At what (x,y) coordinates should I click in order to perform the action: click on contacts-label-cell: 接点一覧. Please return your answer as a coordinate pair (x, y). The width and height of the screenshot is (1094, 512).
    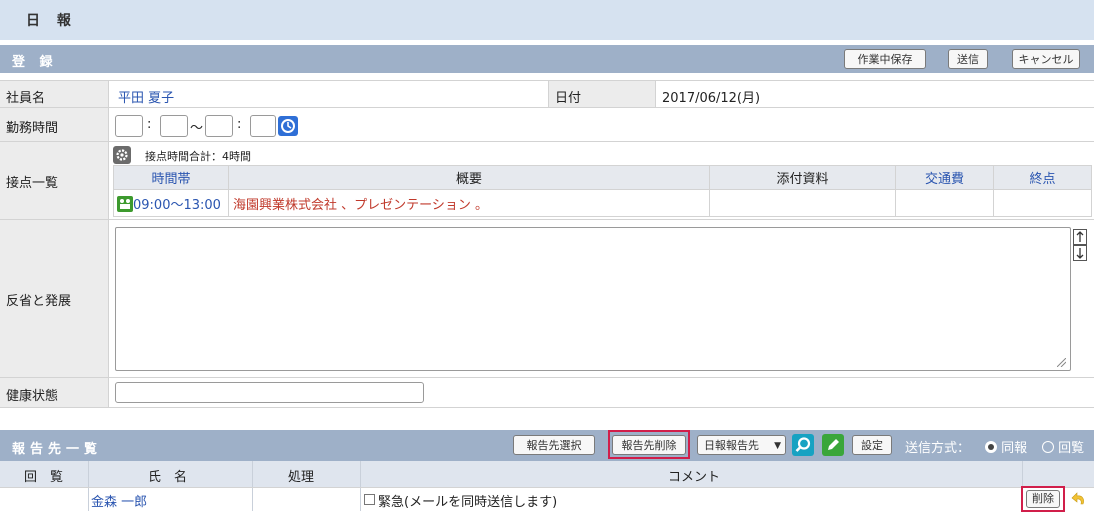
    Looking at the image, I should click on (54, 180).